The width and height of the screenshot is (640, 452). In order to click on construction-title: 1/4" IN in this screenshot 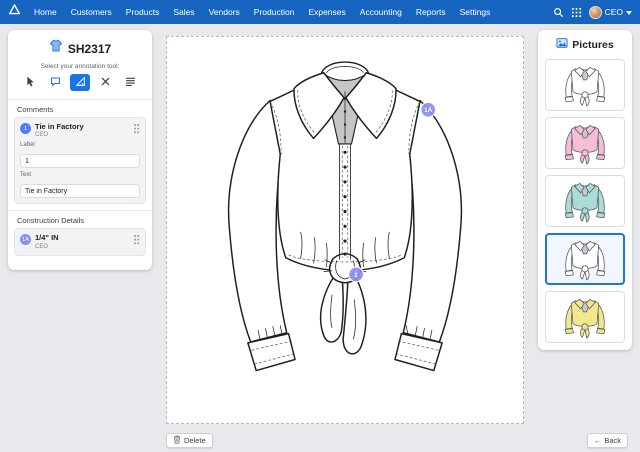, I will do `click(47, 238)`.